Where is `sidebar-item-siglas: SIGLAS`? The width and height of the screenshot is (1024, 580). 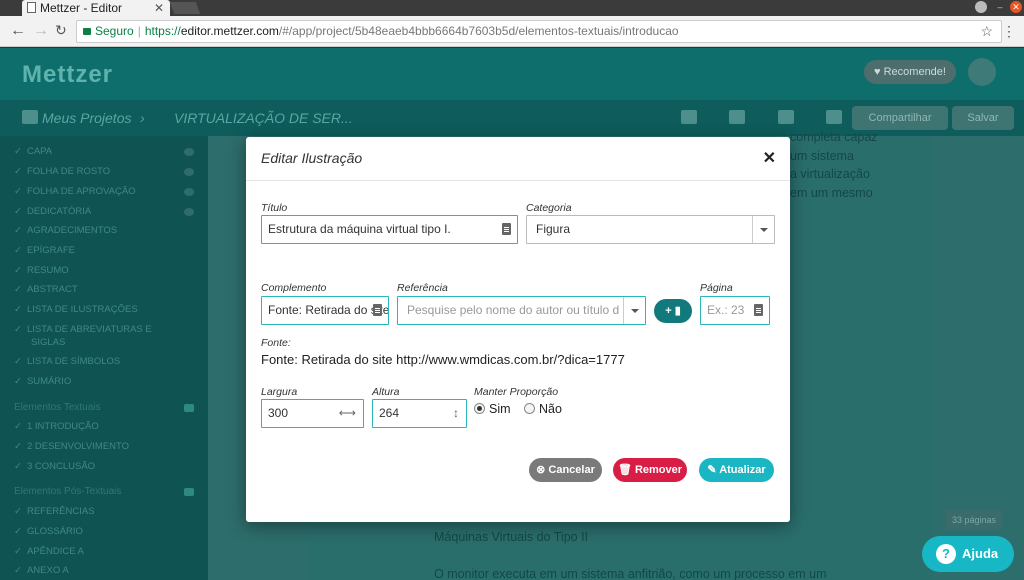
sidebar-item-siglas: SIGLAS is located at coordinates (48, 342).